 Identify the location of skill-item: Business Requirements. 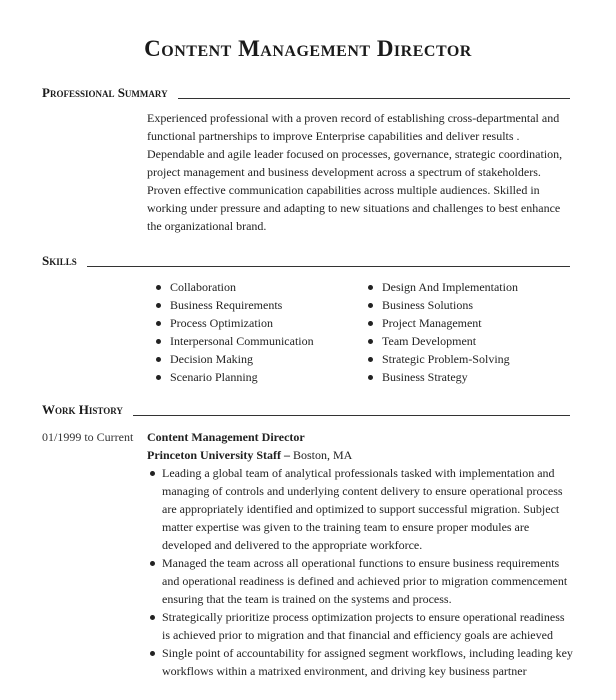
(233, 305).